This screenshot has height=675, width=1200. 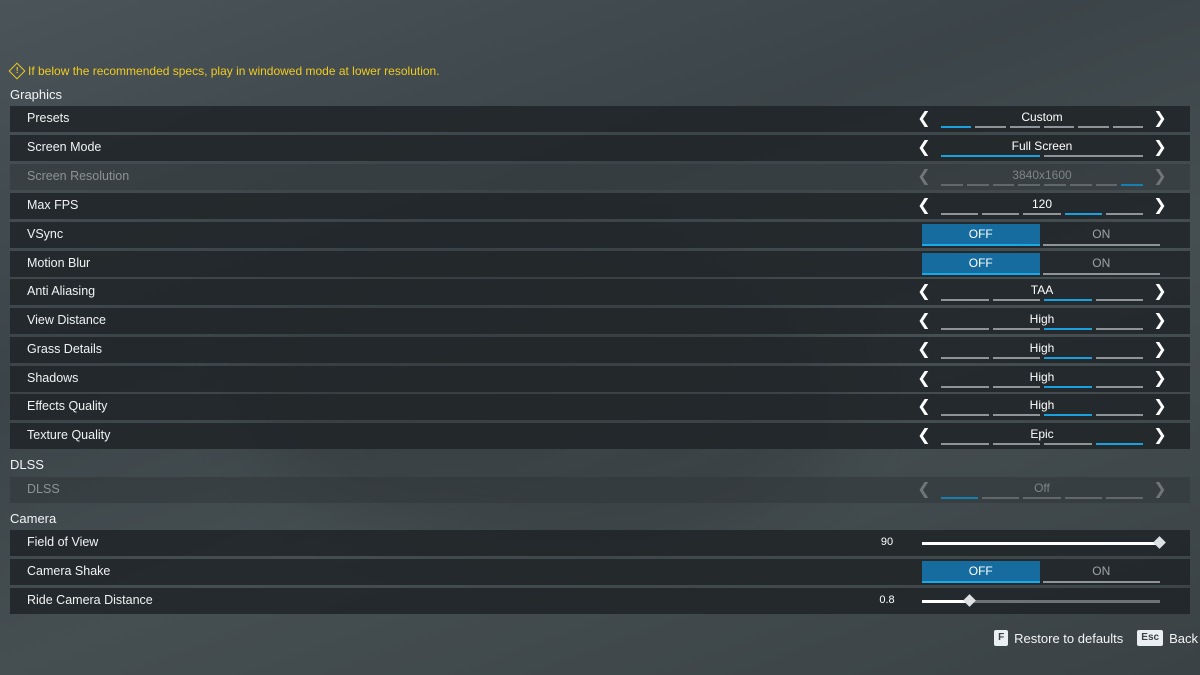 I want to click on setting-label: Camera Shake, so click(x=69, y=571).